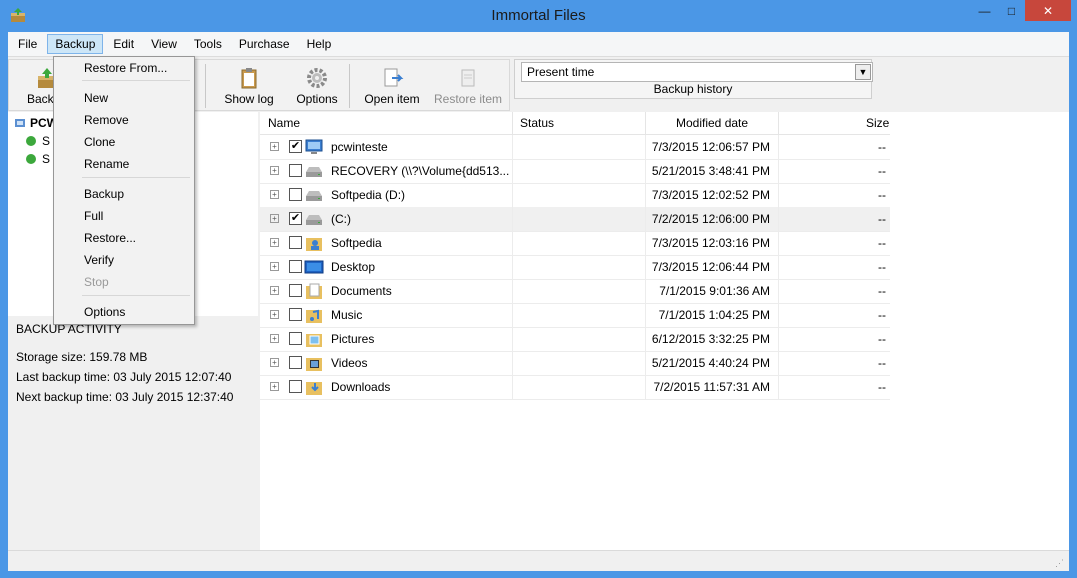  Describe the element at coordinates (537, 123) in the screenshot. I see `column-status: Status` at that location.